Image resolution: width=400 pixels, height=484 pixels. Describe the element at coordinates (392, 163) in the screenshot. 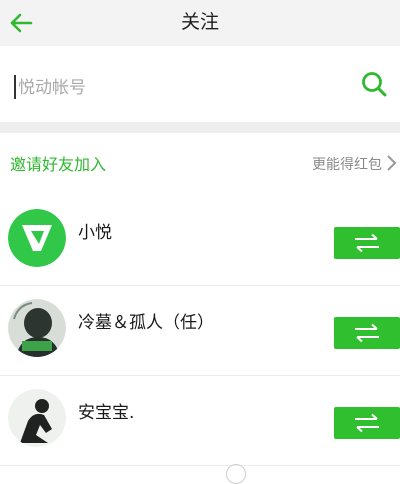

I see `chevron-right-icon` at that location.